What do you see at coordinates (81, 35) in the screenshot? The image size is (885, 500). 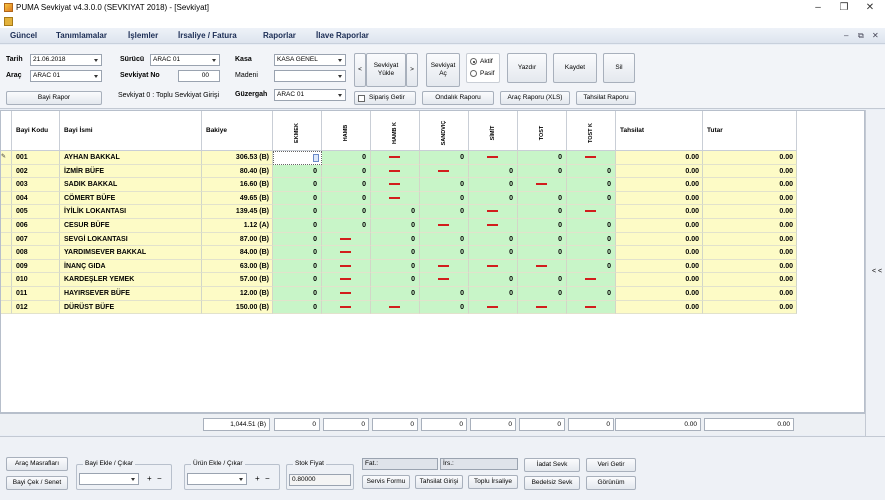 I see `menu-tanimlamalar: Tanımlamalar` at bounding box center [81, 35].